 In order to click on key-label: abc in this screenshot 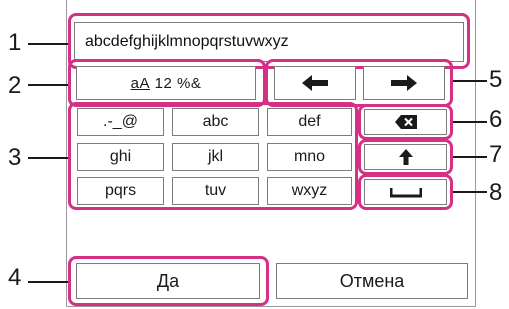, I will do `click(215, 121)`.